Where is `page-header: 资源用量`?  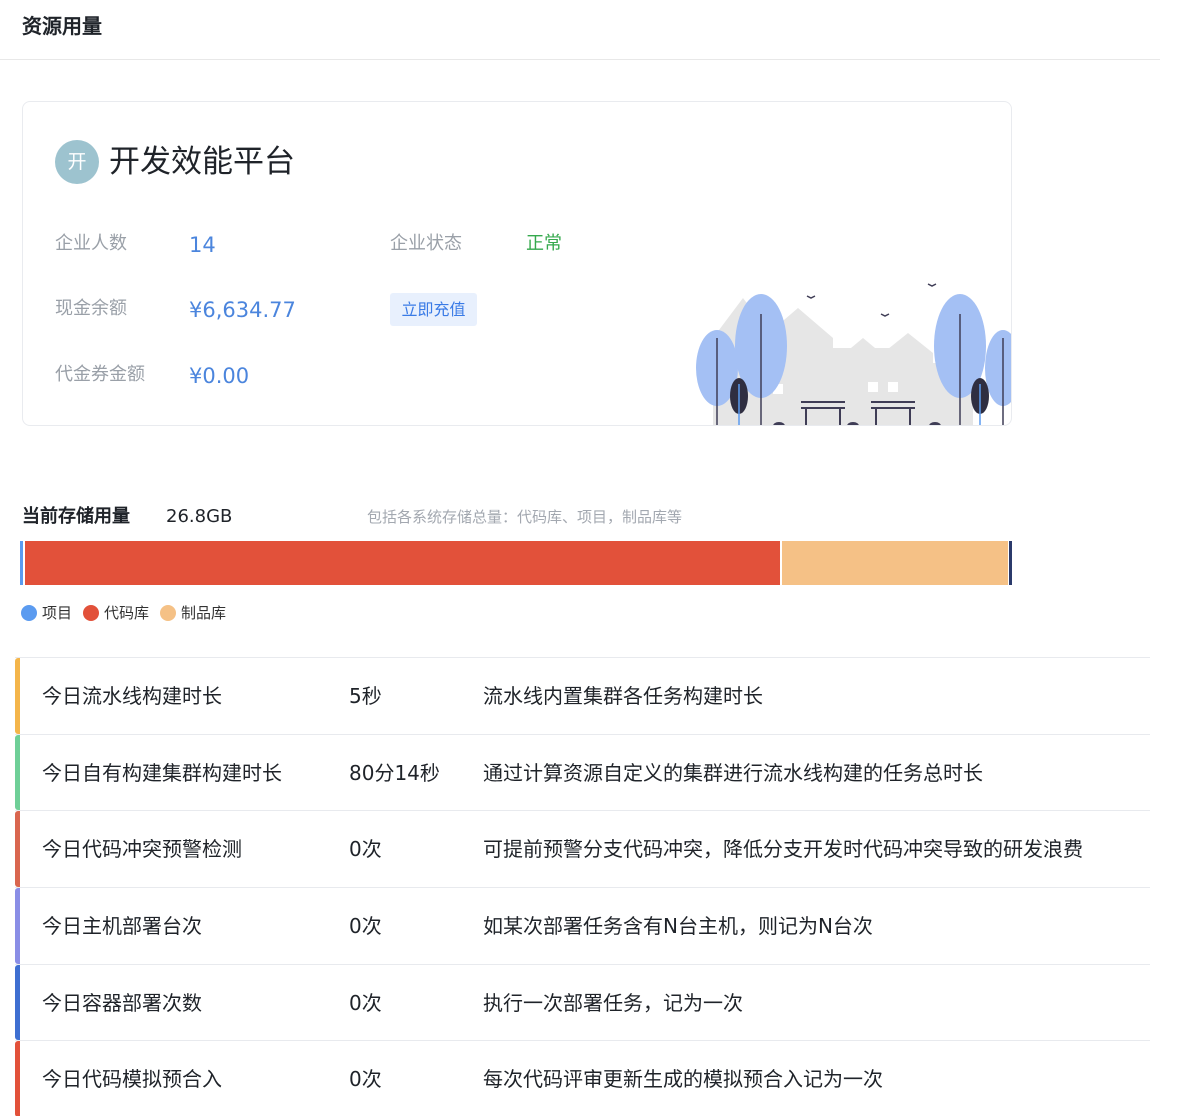 page-header: 资源用量 is located at coordinates (580, 30).